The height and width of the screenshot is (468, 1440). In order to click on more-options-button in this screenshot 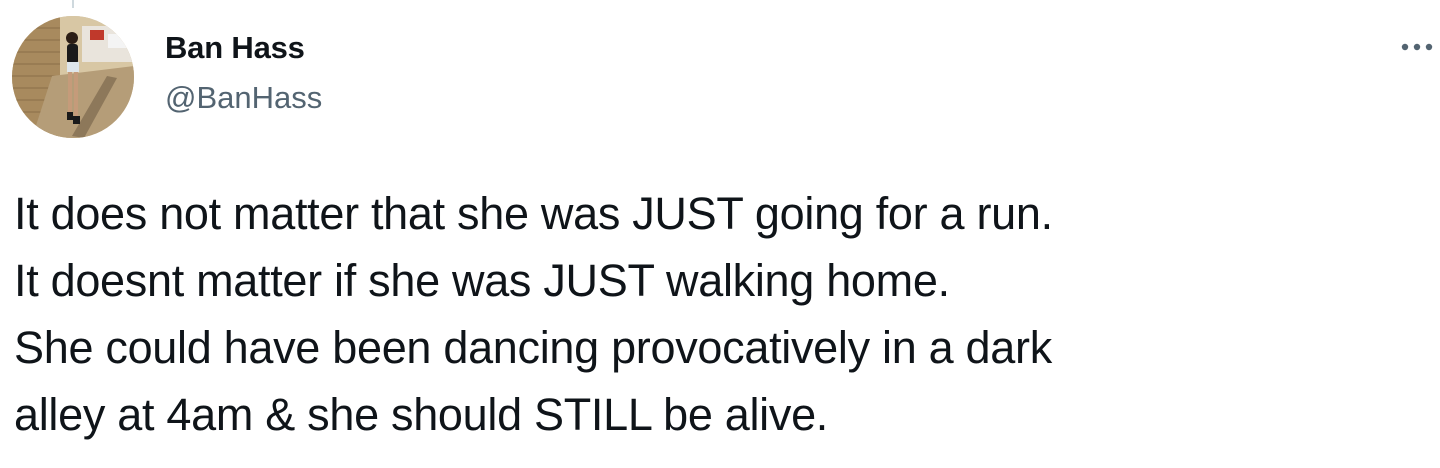, I will do `click(1417, 47)`.